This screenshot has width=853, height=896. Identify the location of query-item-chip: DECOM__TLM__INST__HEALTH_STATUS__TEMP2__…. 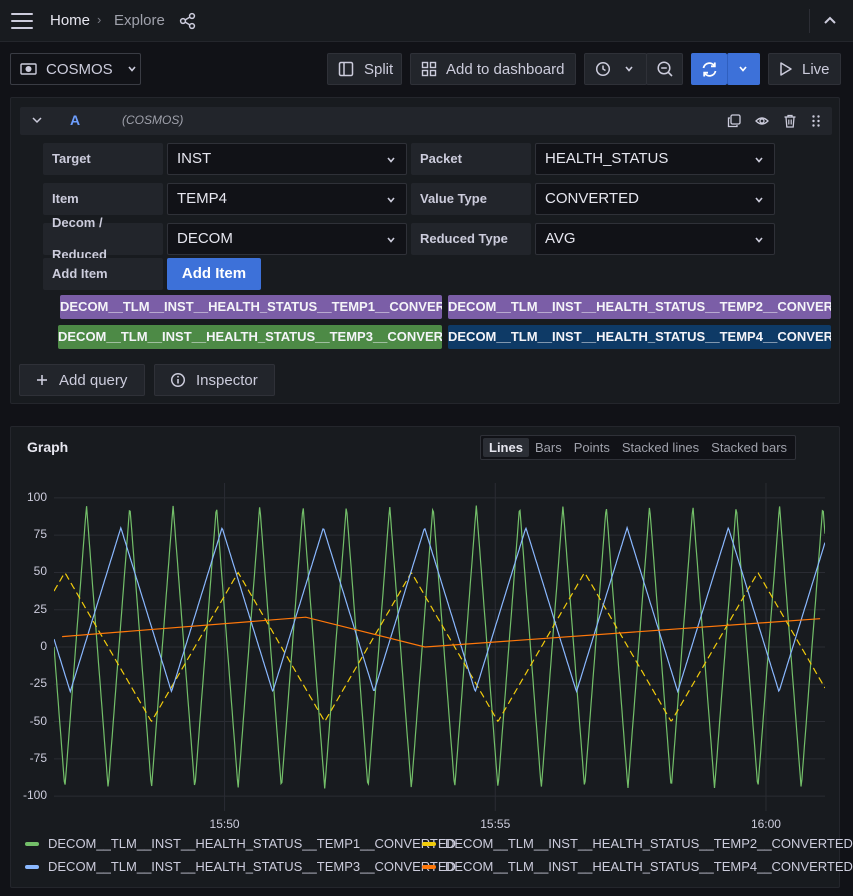
(639, 307).